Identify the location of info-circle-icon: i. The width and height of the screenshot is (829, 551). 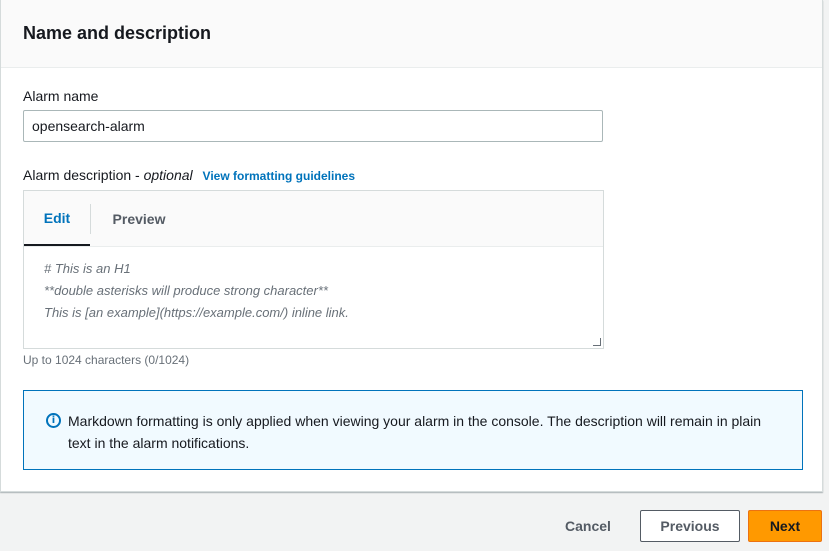
(53, 420).